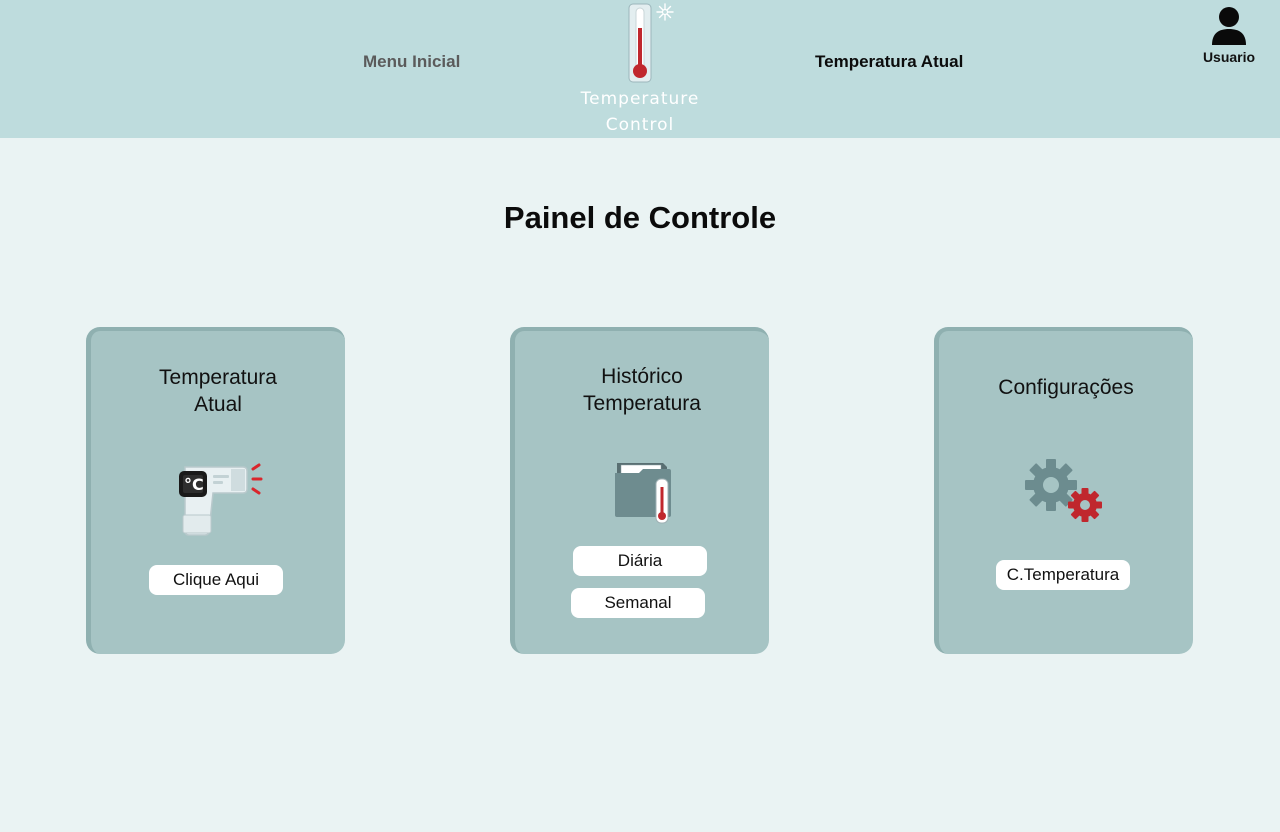 Image resolution: width=1280 pixels, height=832 pixels. I want to click on c-temperatura-button: C.Temperatura, so click(1063, 575).